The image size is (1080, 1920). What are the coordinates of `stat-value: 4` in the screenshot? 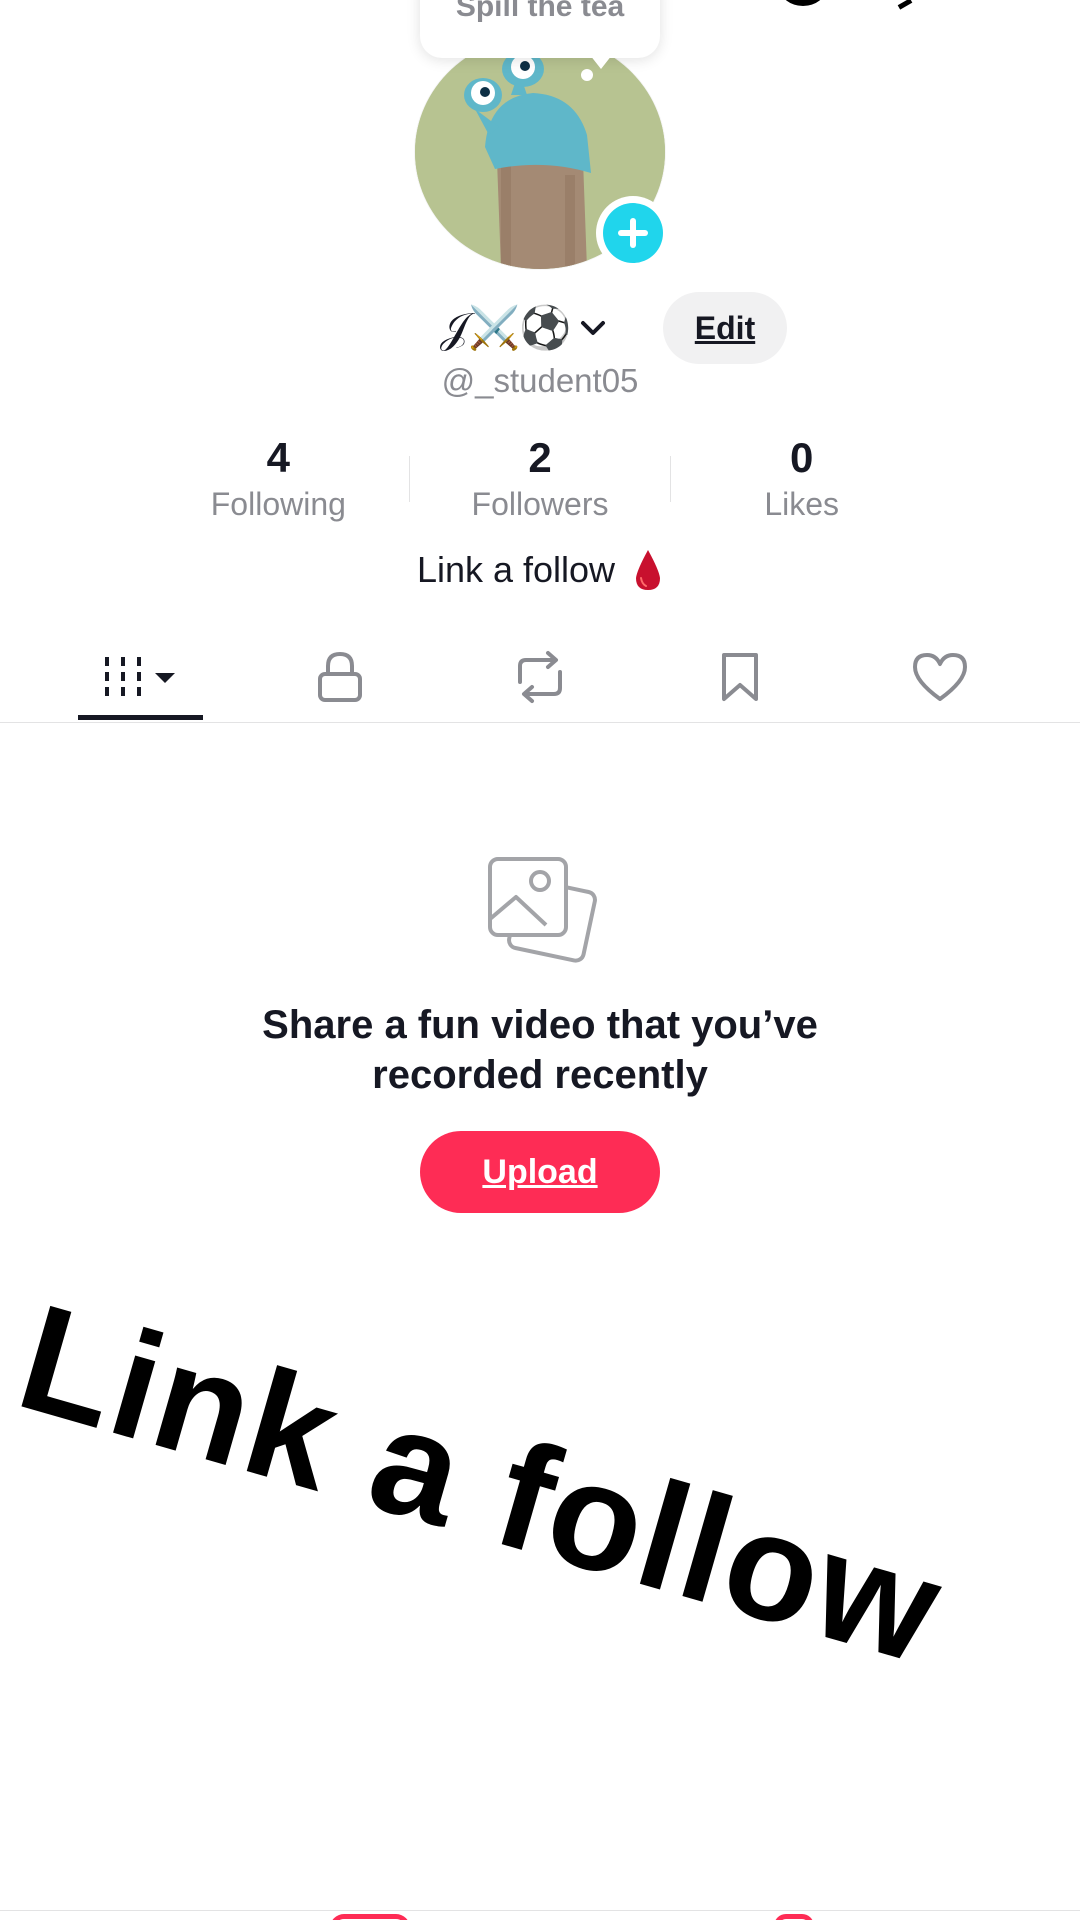 It's located at (278, 457).